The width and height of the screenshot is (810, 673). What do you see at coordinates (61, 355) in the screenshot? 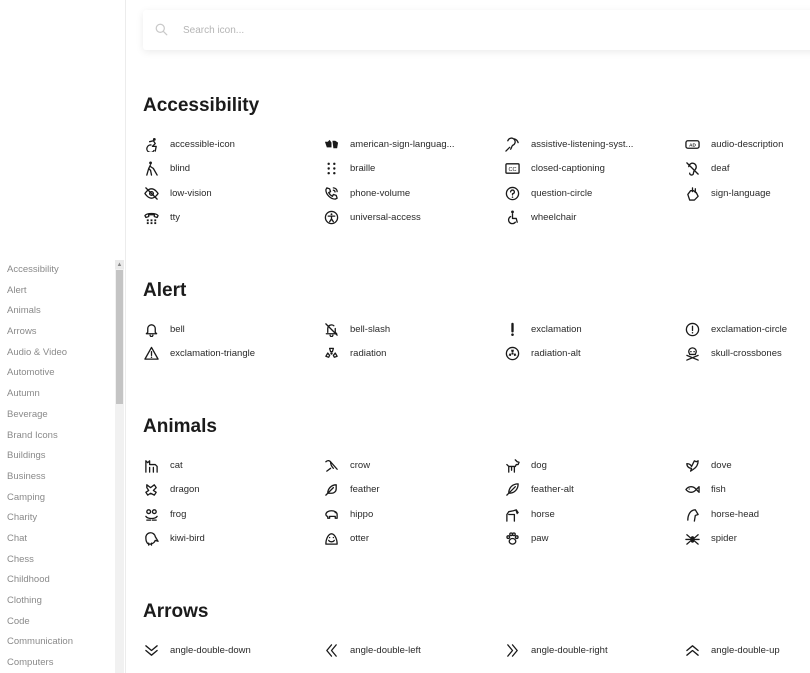
I see `sidebar-category-item: Audio & Video` at bounding box center [61, 355].